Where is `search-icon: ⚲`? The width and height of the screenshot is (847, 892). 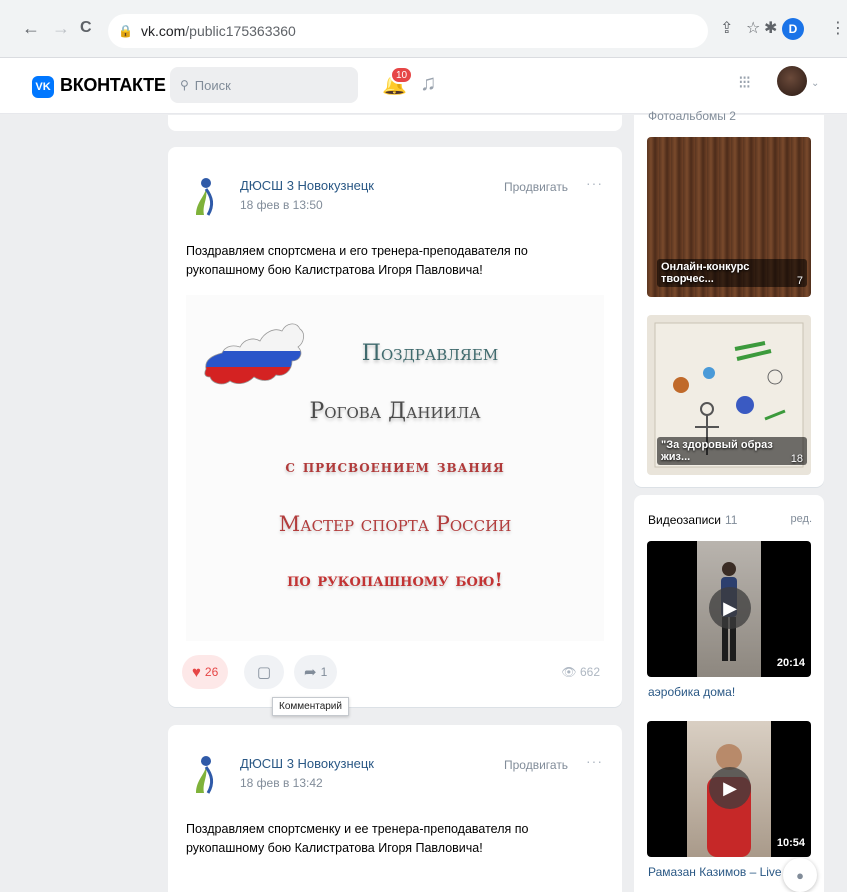 search-icon: ⚲ is located at coordinates (184, 85).